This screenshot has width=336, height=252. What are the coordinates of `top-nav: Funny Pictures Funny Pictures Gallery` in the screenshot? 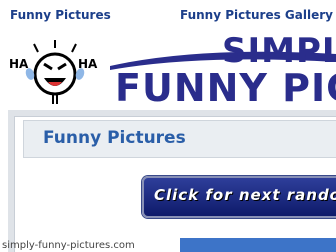 It's located at (168, 15).